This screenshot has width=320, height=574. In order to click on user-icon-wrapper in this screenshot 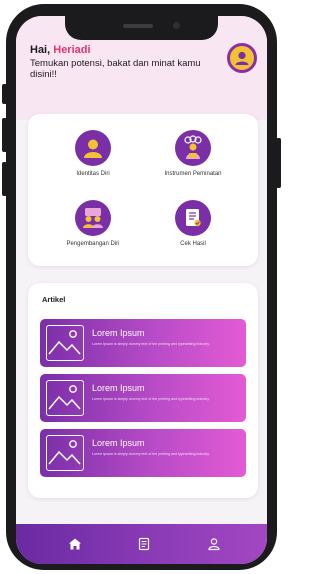, I will do `click(93, 148)`.